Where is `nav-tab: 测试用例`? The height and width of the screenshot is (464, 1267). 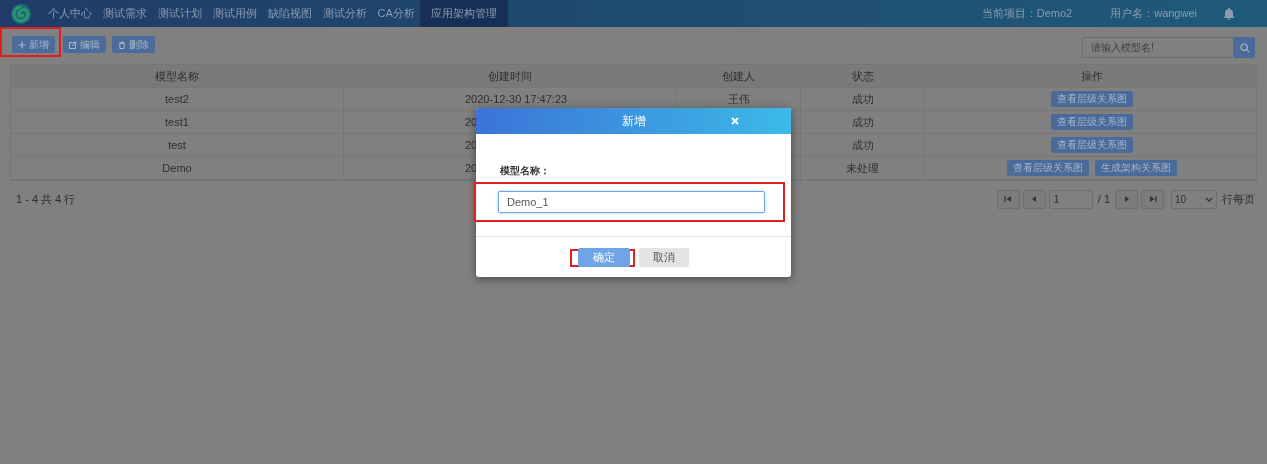
nav-tab: 测试用例 is located at coordinates (234, 13).